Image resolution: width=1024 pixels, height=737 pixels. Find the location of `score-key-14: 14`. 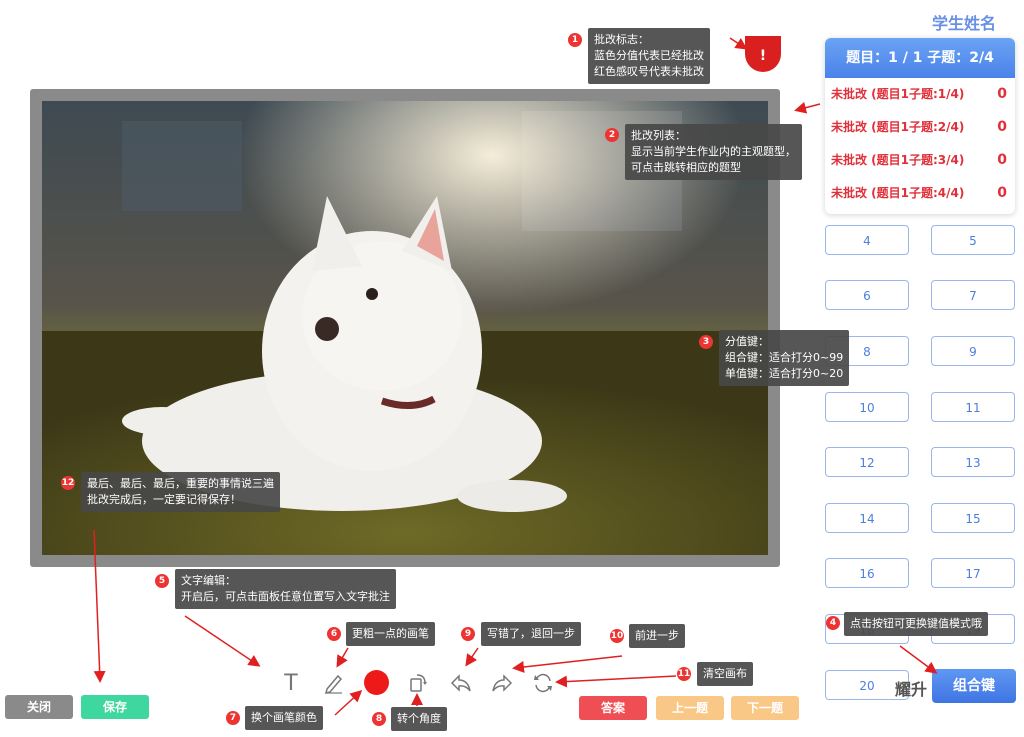

score-key-14: 14 is located at coordinates (867, 518).